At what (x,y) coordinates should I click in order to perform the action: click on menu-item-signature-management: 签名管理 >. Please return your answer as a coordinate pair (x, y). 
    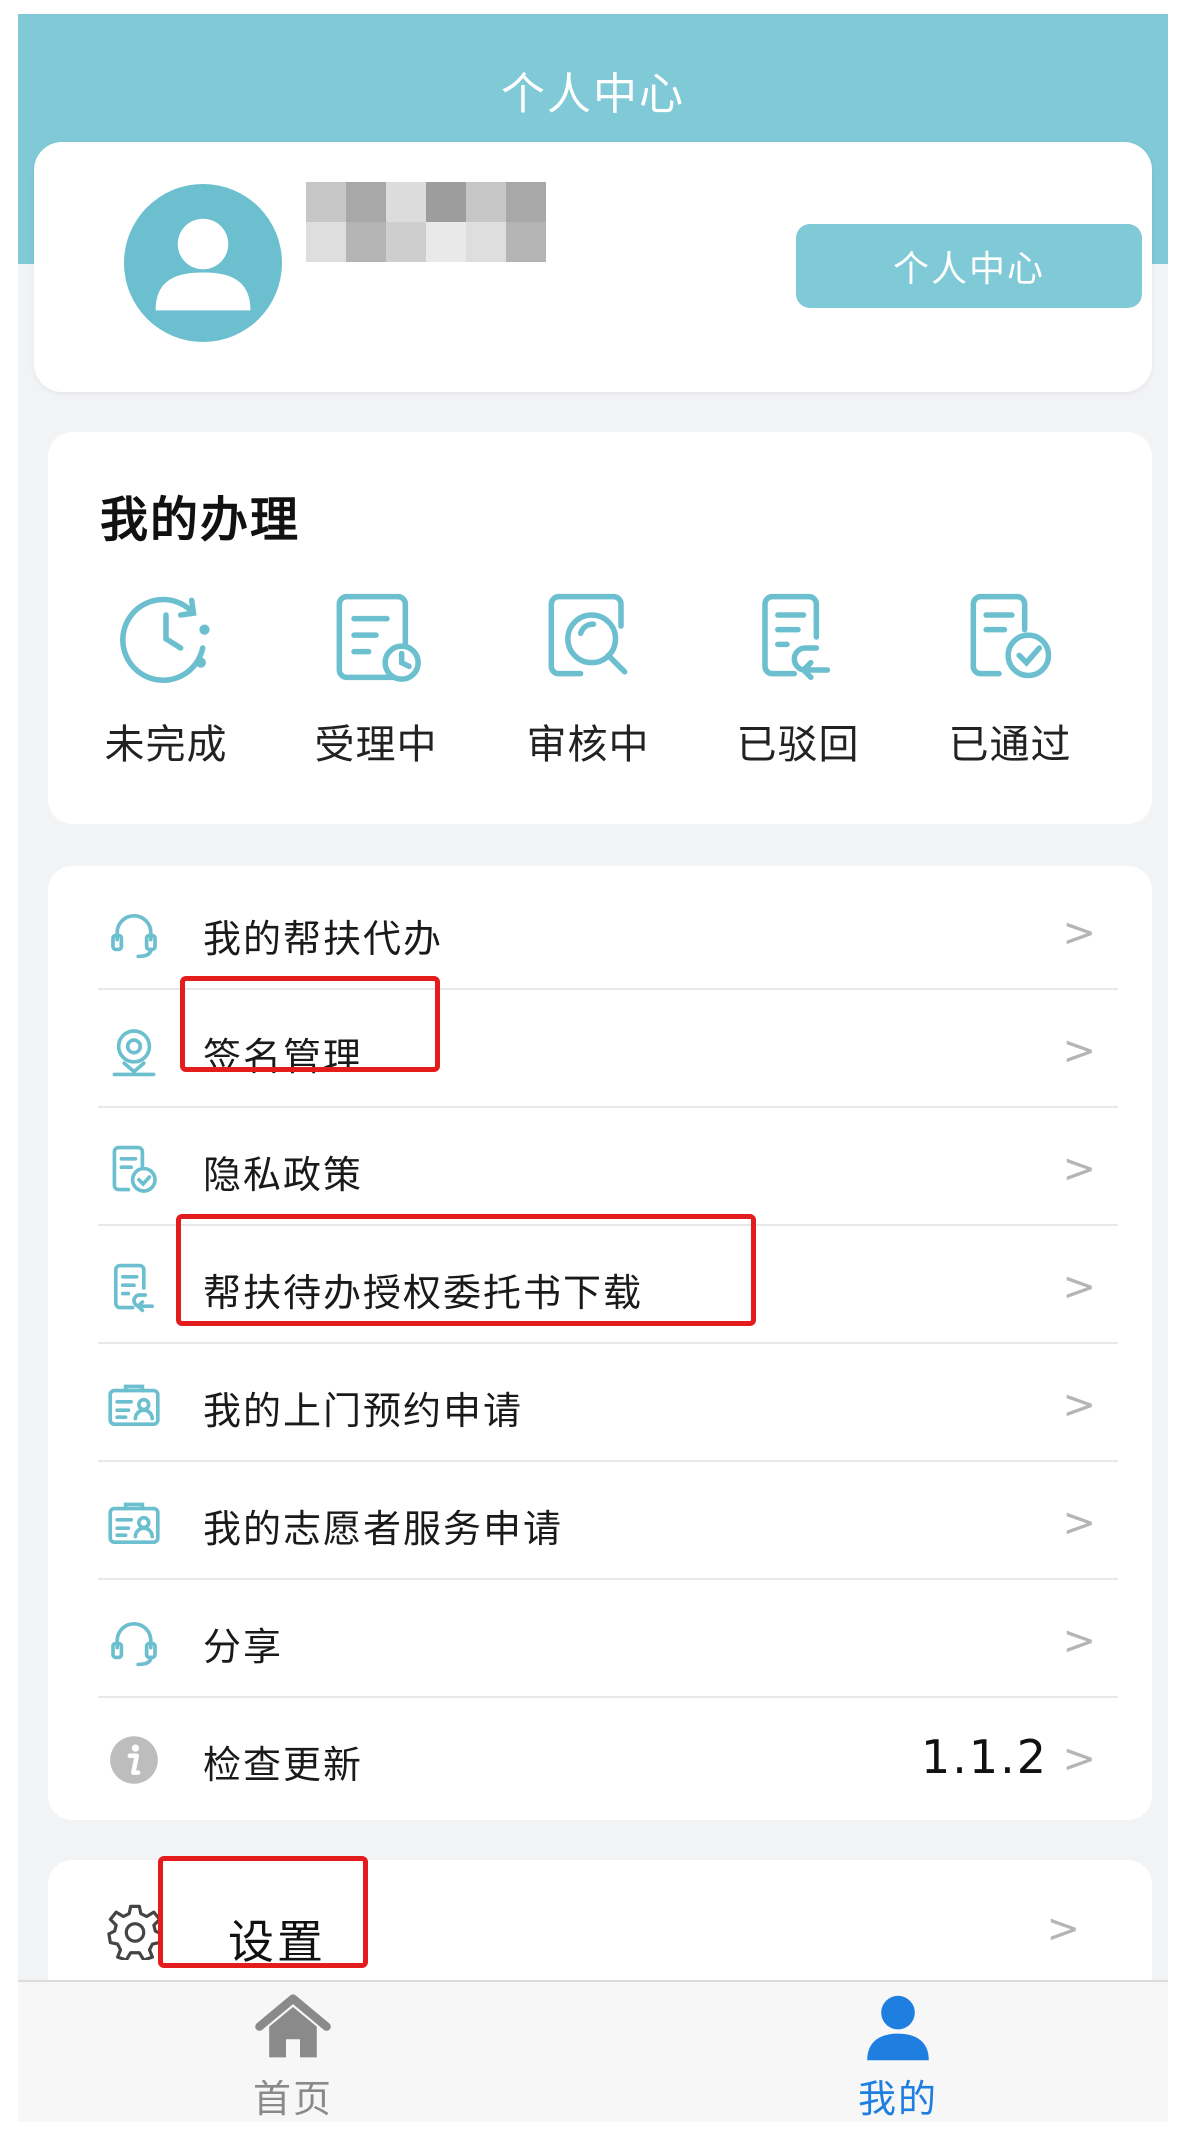
    Looking at the image, I should click on (608, 1049).